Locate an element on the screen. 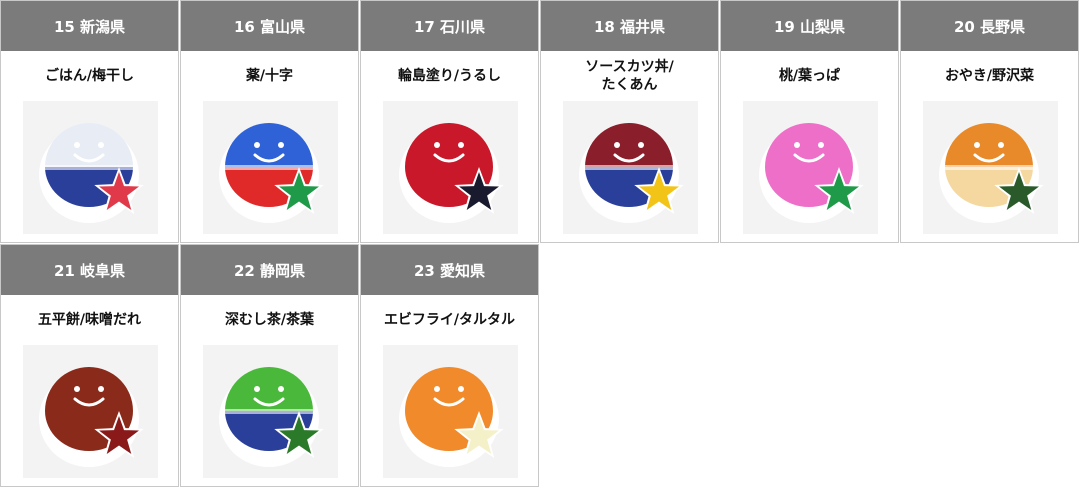 Image resolution: width=1080 pixels, height=488 pixels. lacquerware-sticker-icon is located at coordinates (450, 167).